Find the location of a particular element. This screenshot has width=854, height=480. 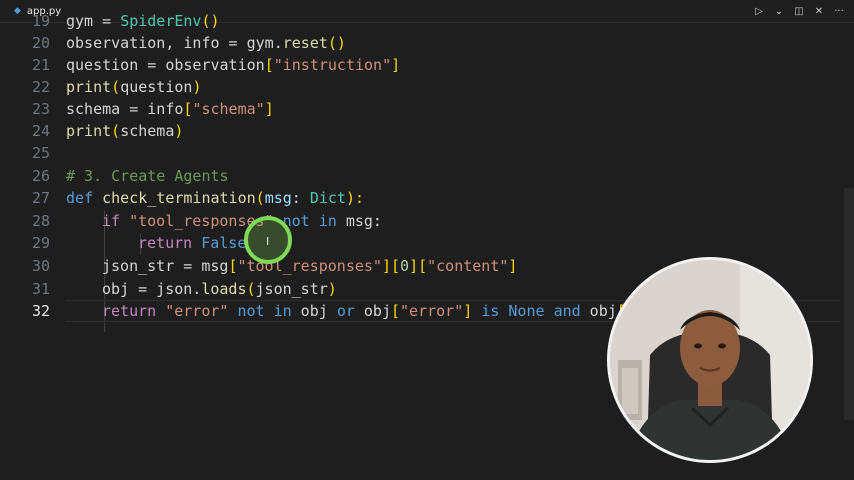

line-number: 31 is located at coordinates (40, 289).